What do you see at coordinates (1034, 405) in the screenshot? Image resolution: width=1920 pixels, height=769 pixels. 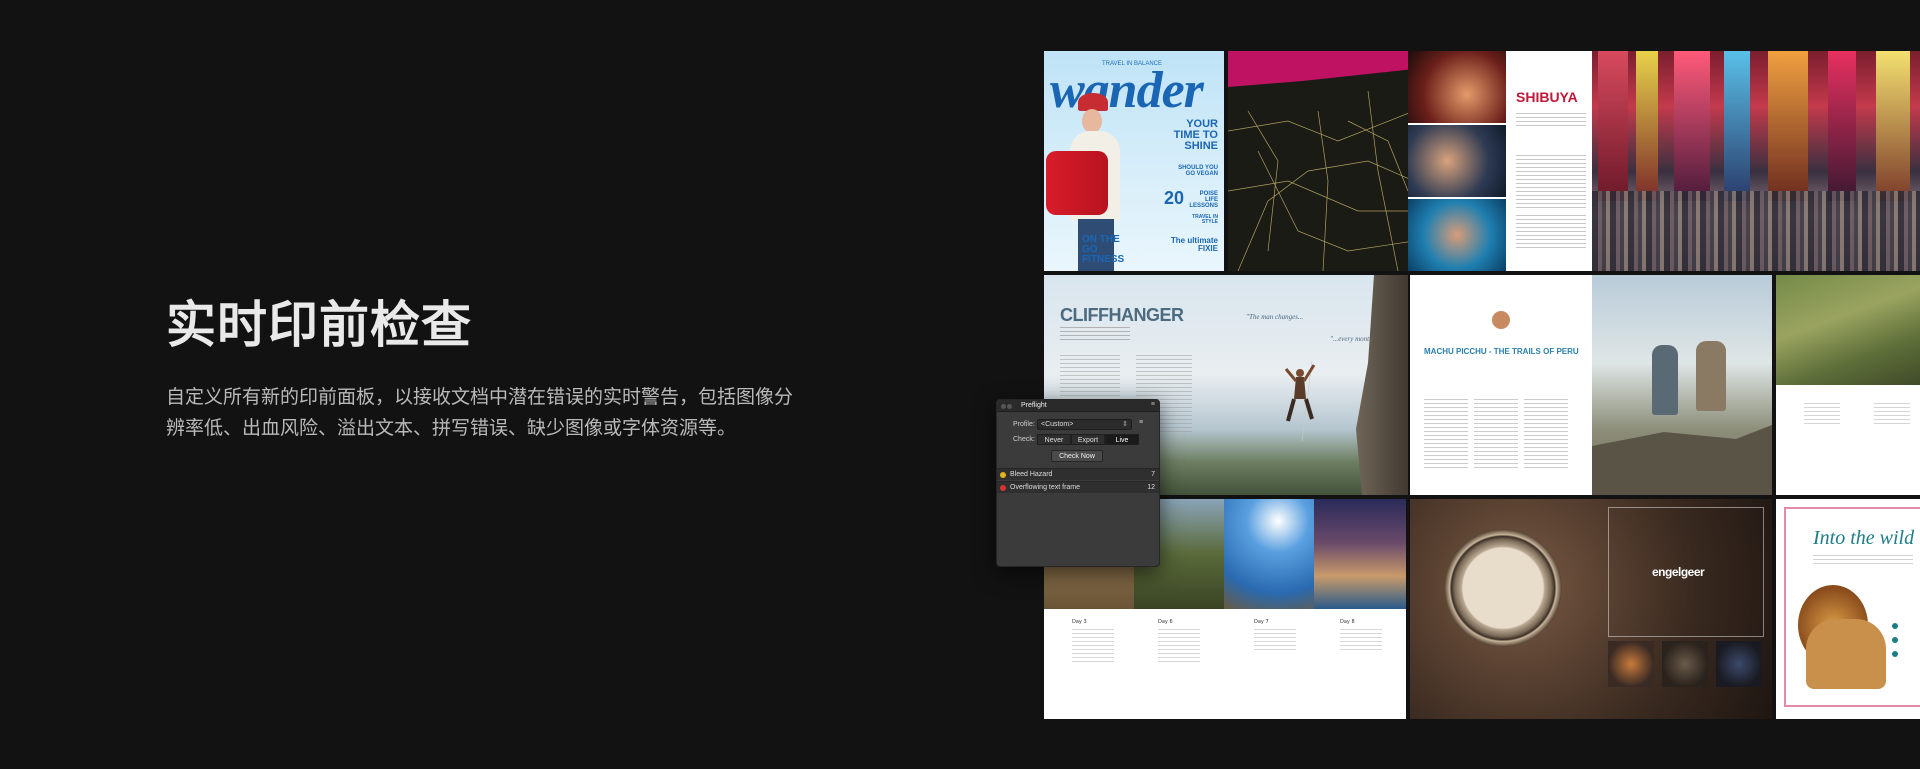 I see `preflight-title: Preflight` at bounding box center [1034, 405].